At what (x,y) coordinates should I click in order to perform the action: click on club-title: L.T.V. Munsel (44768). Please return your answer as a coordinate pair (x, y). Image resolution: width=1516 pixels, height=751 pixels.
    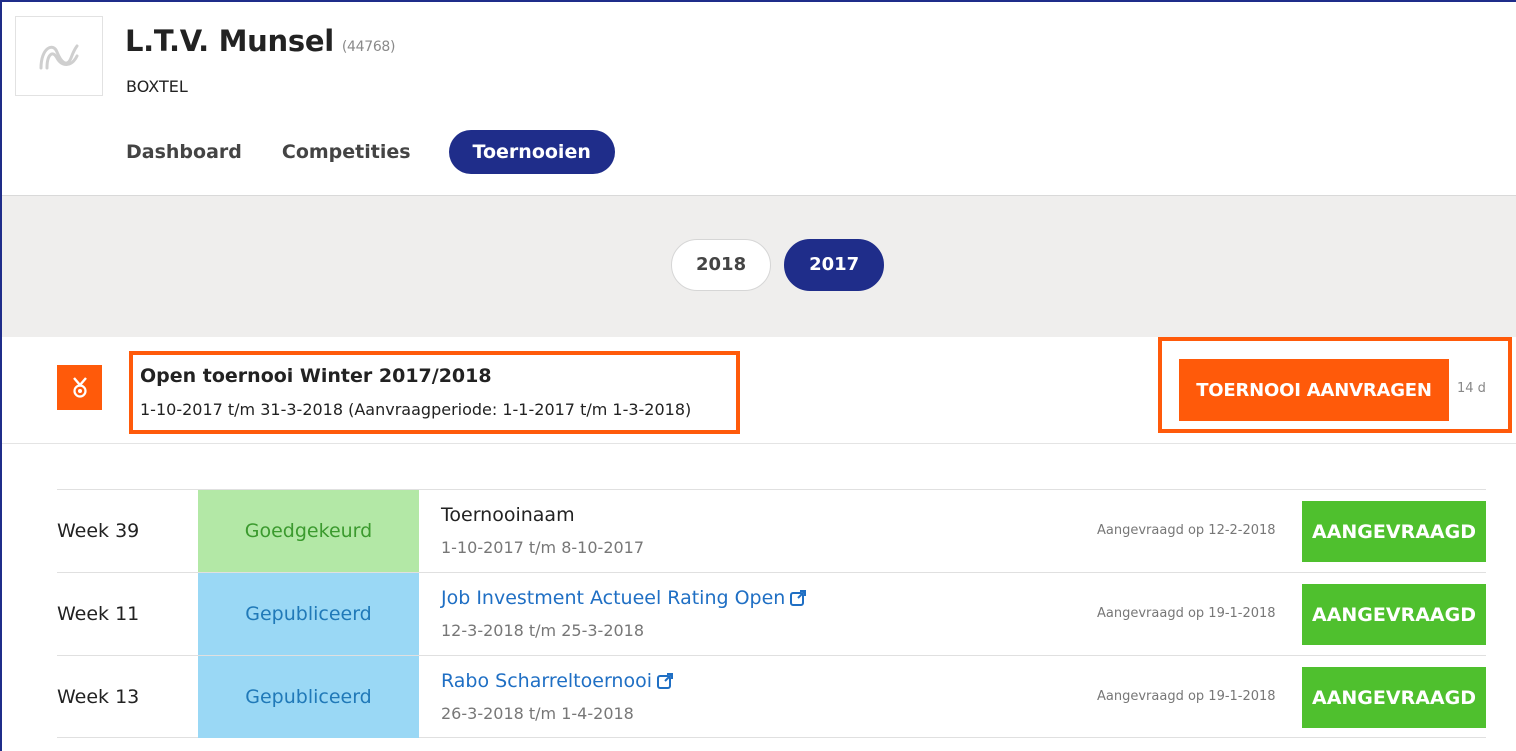
    Looking at the image, I should click on (260, 41).